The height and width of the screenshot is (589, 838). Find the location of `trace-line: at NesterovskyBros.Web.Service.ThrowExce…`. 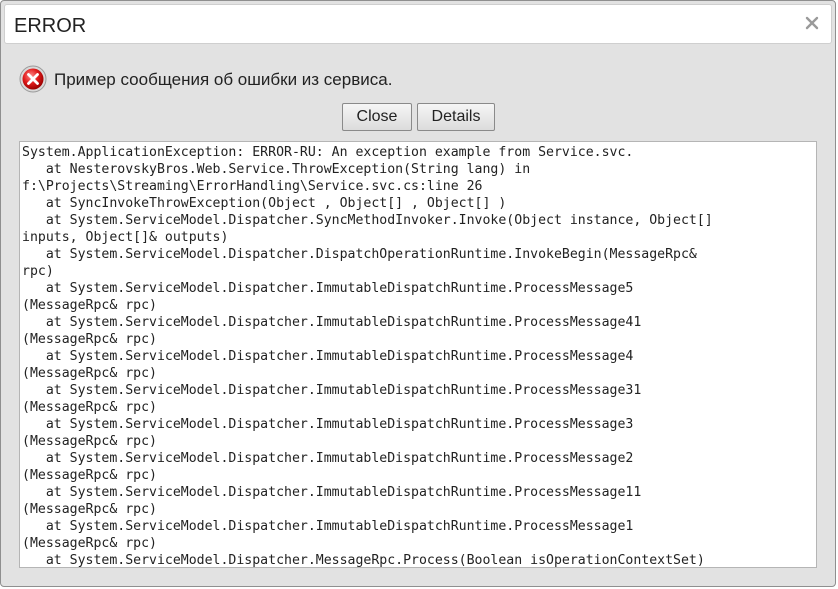

trace-line: at NesterovskyBros.Web.Service.ThrowExce… is located at coordinates (276, 169).